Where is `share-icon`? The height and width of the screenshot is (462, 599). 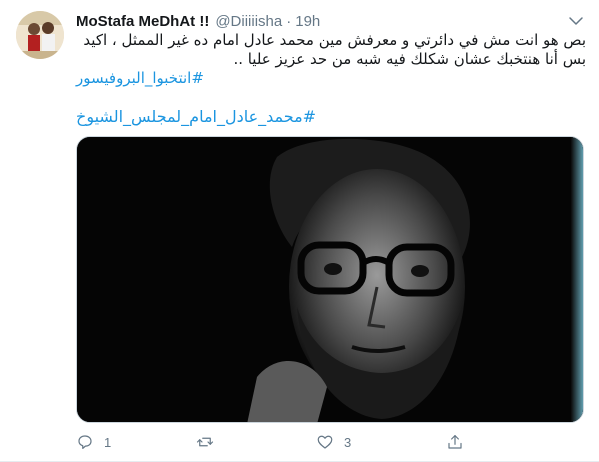
share-icon is located at coordinates (455, 442).